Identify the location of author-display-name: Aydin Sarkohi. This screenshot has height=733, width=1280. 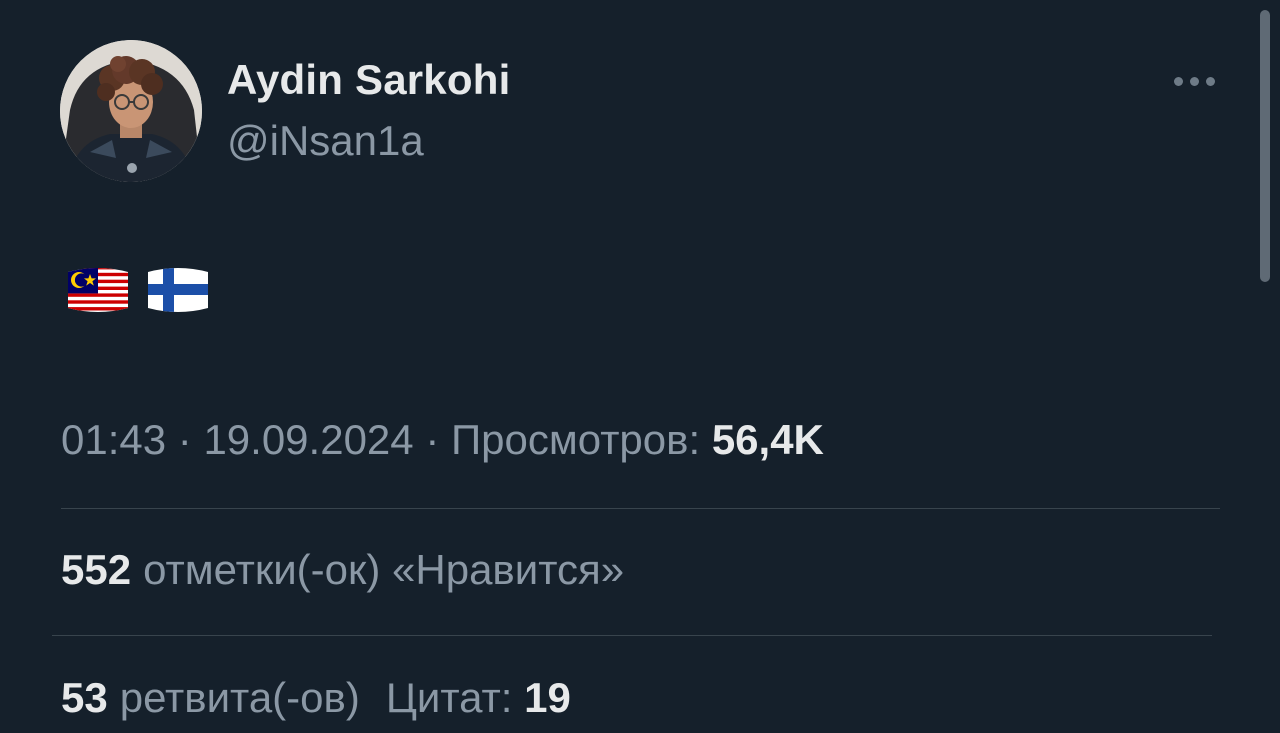
(368, 80).